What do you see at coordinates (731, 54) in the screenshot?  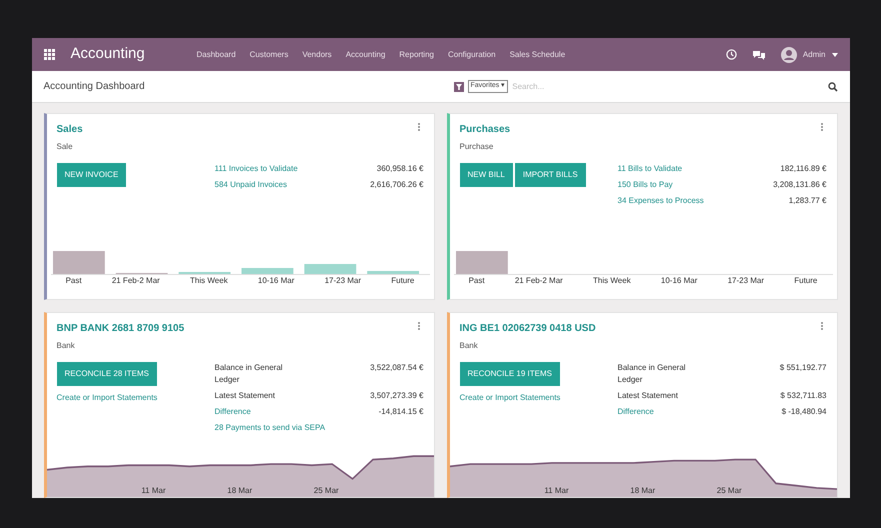 I see `clock-icon` at bounding box center [731, 54].